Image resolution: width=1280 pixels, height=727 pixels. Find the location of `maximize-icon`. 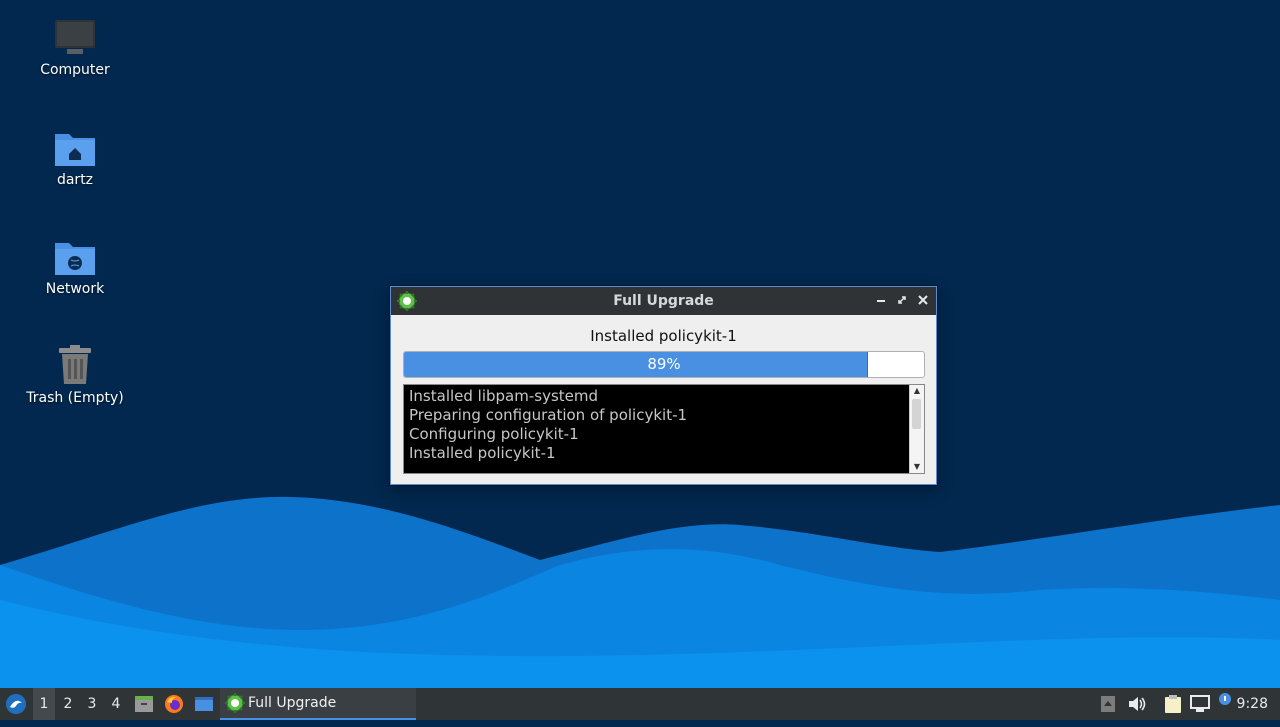

maximize-icon is located at coordinates (902, 300).